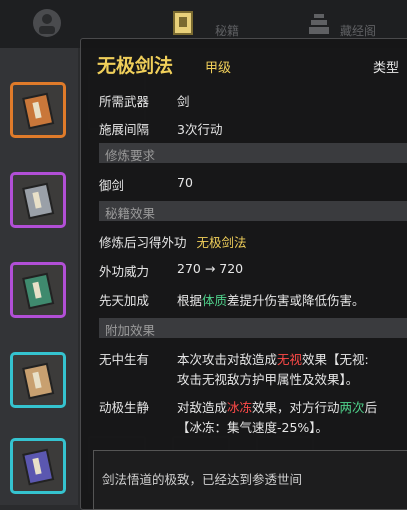 The image size is (407, 510). I want to click on innate-pre: 根据, so click(190, 300).